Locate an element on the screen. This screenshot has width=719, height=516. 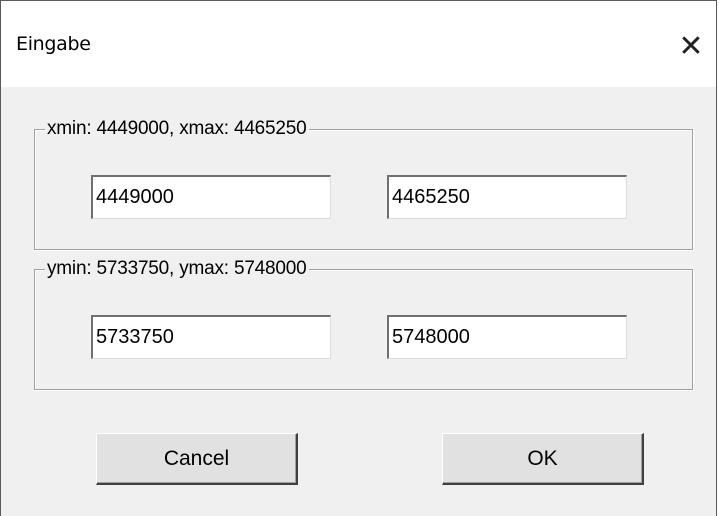
x-range-legend: xmin: 4449000, xmax: 4465250 is located at coordinates (177, 129).